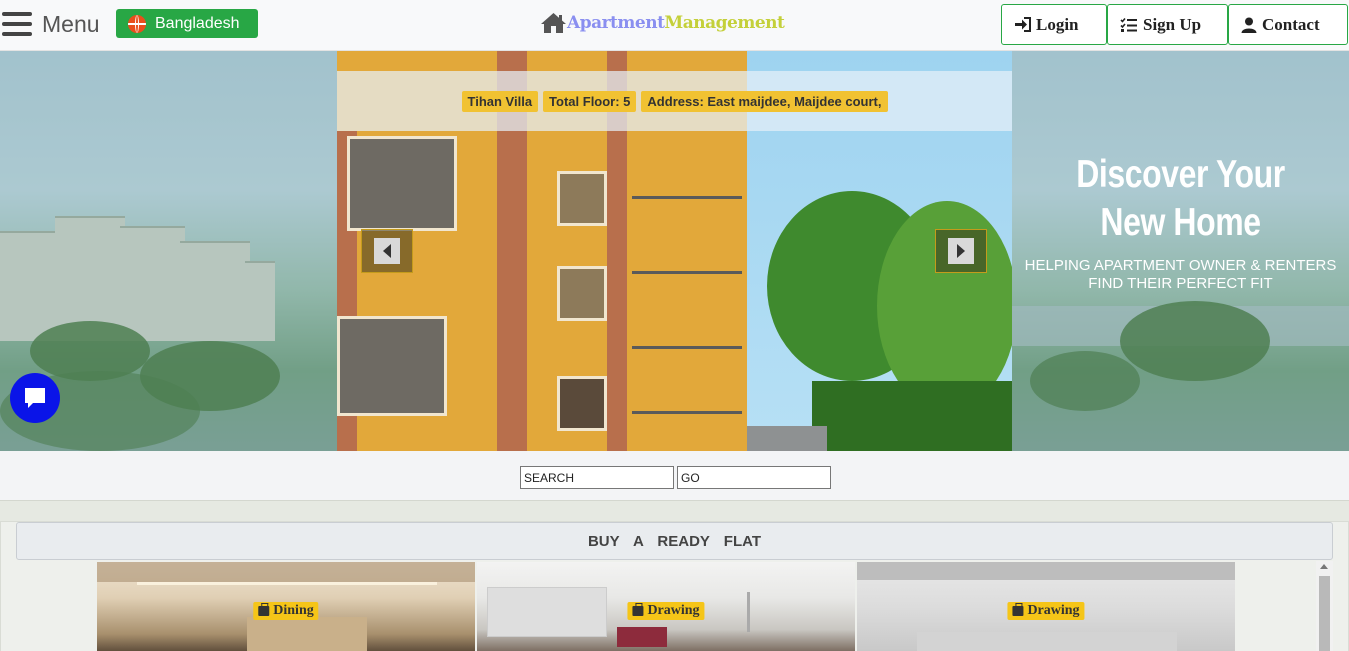 This screenshot has width=1349, height=651. I want to click on brand-logo-link: Apartment Management, so click(662, 23).